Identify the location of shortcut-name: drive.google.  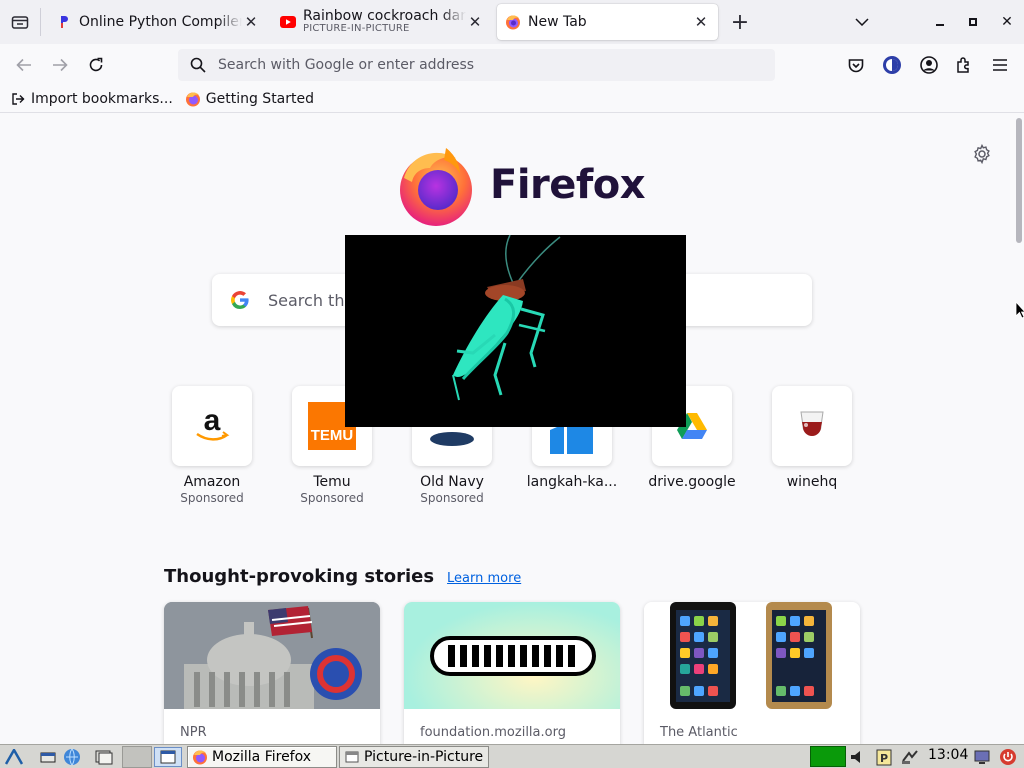
(692, 482).